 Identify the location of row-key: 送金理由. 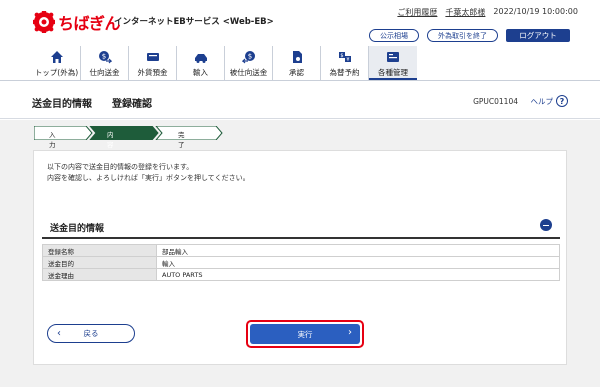
(99, 274).